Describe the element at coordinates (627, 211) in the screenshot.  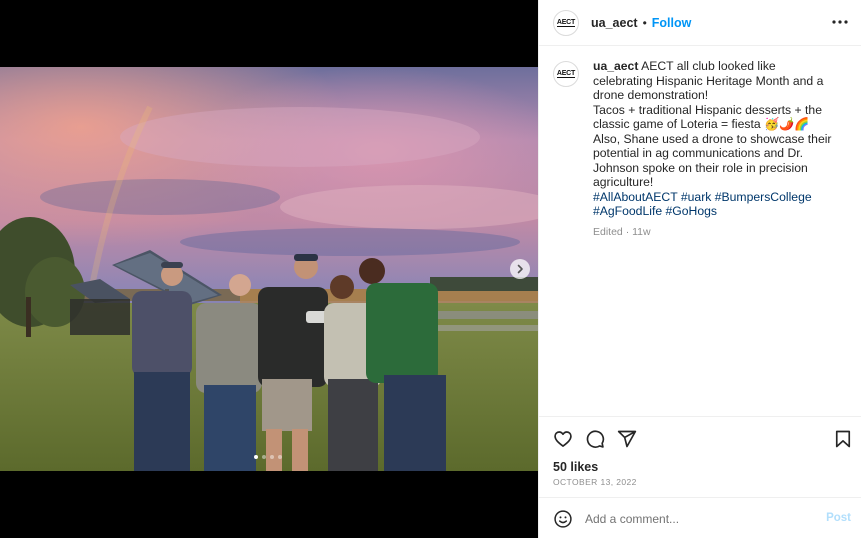
I see `hashtag-link: #AgFoodLife` at that location.